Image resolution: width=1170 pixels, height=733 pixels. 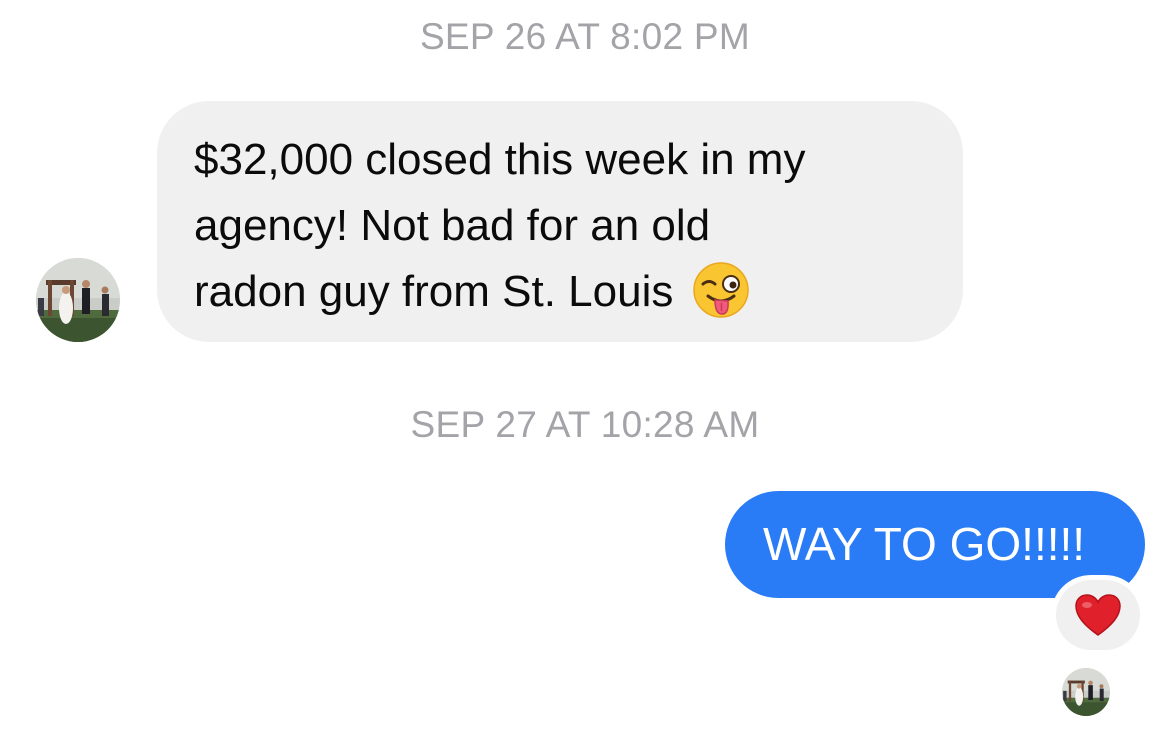 I want to click on winking-face-with-tongue-icon, so click(x=721, y=290).